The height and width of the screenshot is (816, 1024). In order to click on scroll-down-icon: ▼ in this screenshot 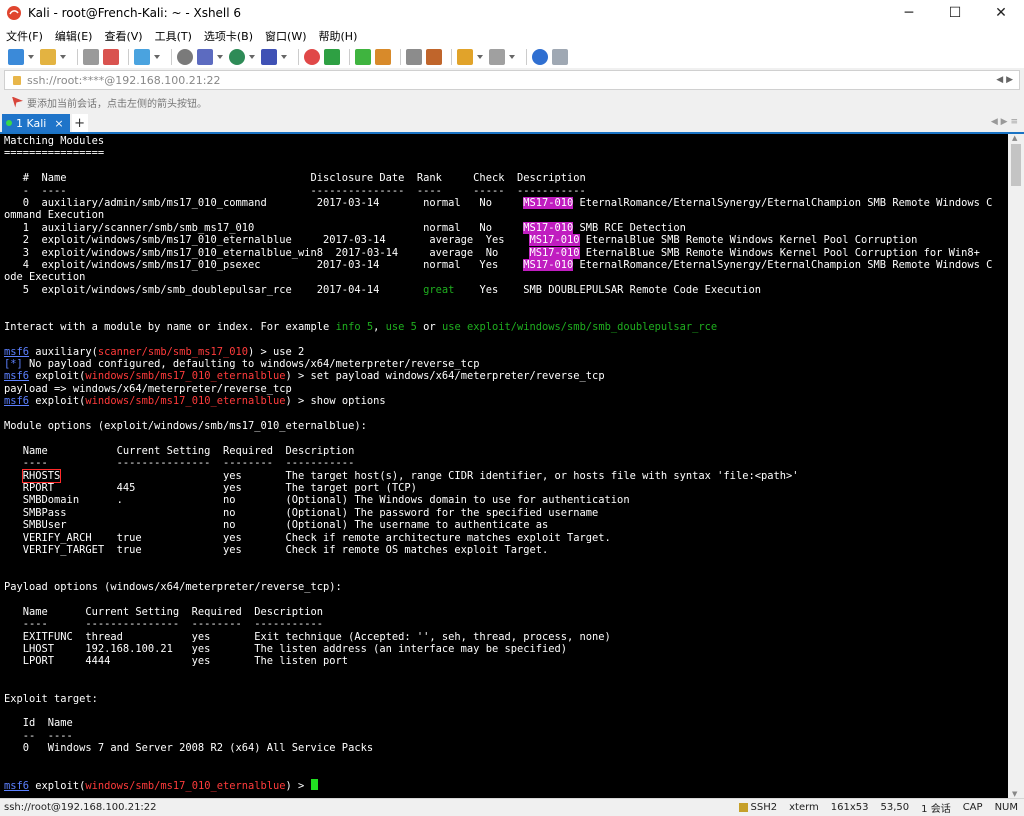, I will do `click(1014, 794)`.